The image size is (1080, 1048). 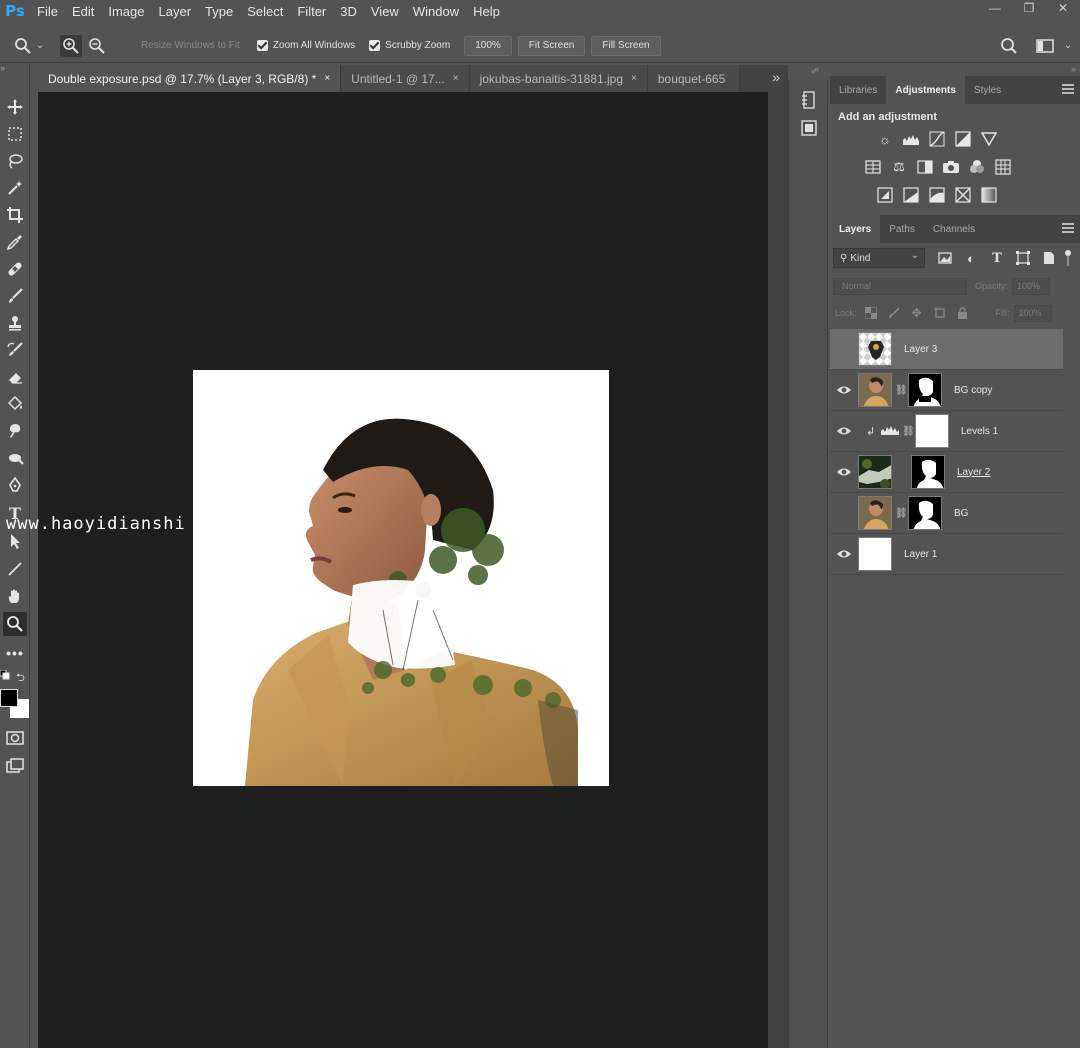 I want to click on black-white-icon, so click(x=925, y=167).